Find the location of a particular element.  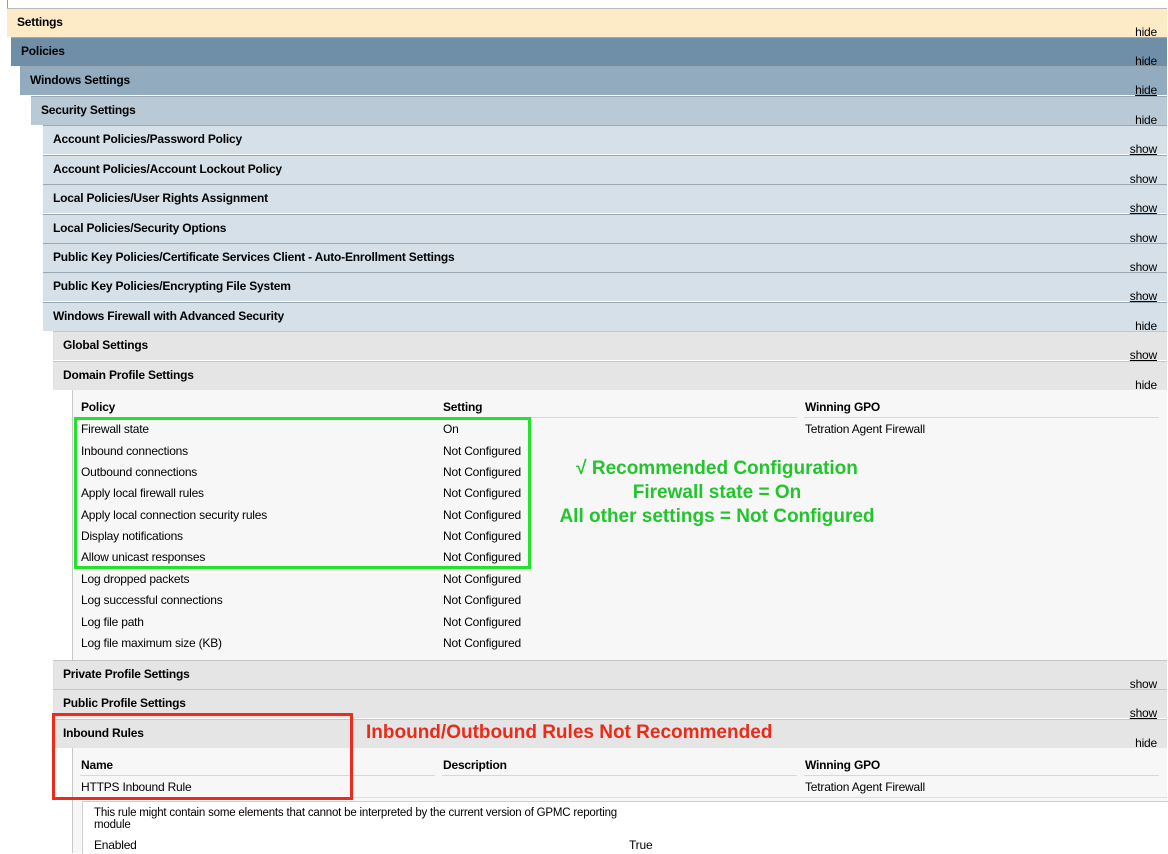

policy-name: Log successful connections is located at coordinates (152, 600).